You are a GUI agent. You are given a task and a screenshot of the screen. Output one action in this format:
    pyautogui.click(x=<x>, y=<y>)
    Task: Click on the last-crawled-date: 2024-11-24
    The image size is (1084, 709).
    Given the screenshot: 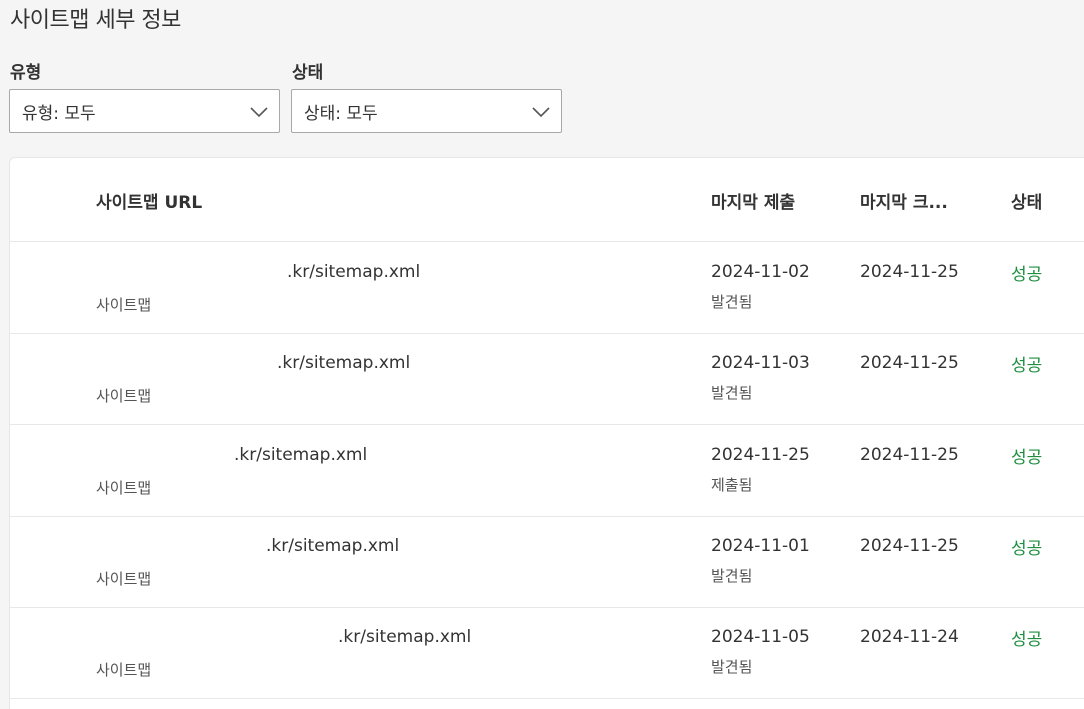 What is the action you would take?
    pyautogui.click(x=909, y=637)
    